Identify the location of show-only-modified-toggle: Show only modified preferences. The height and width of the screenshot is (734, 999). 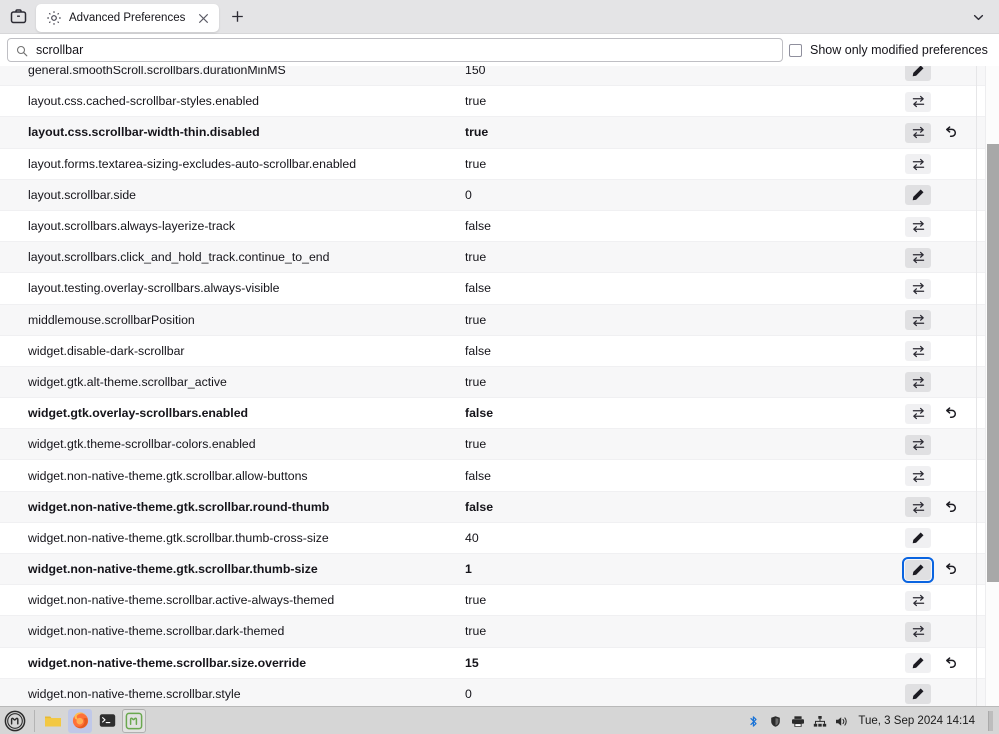
(888, 50).